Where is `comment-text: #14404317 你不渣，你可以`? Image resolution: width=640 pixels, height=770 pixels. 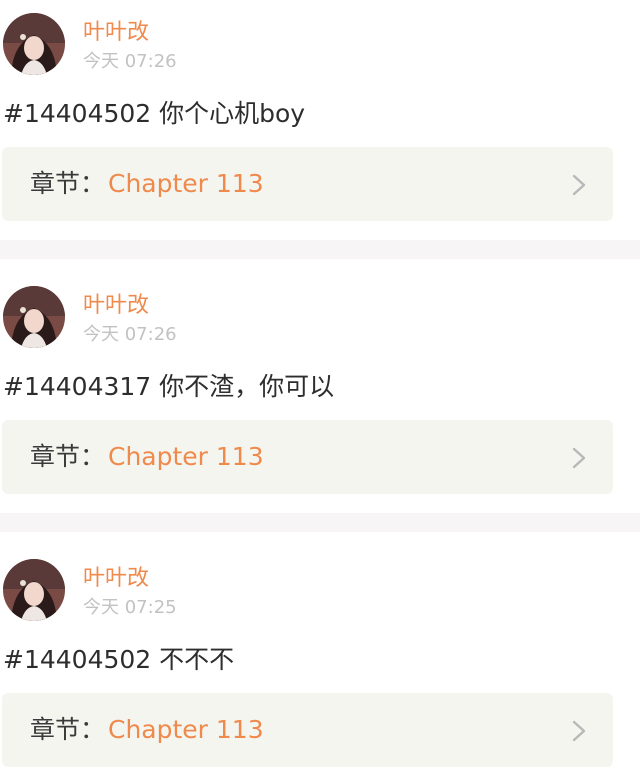 comment-text: #14404317 你不渣，你可以 is located at coordinates (169, 386).